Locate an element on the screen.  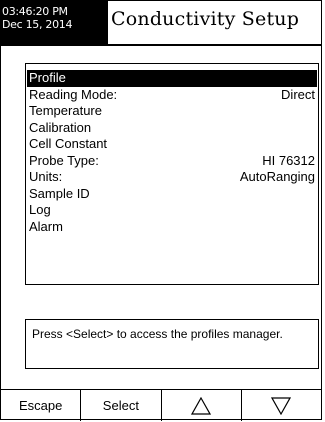
menu-item-temperature: Temperature is located at coordinates (172, 111).